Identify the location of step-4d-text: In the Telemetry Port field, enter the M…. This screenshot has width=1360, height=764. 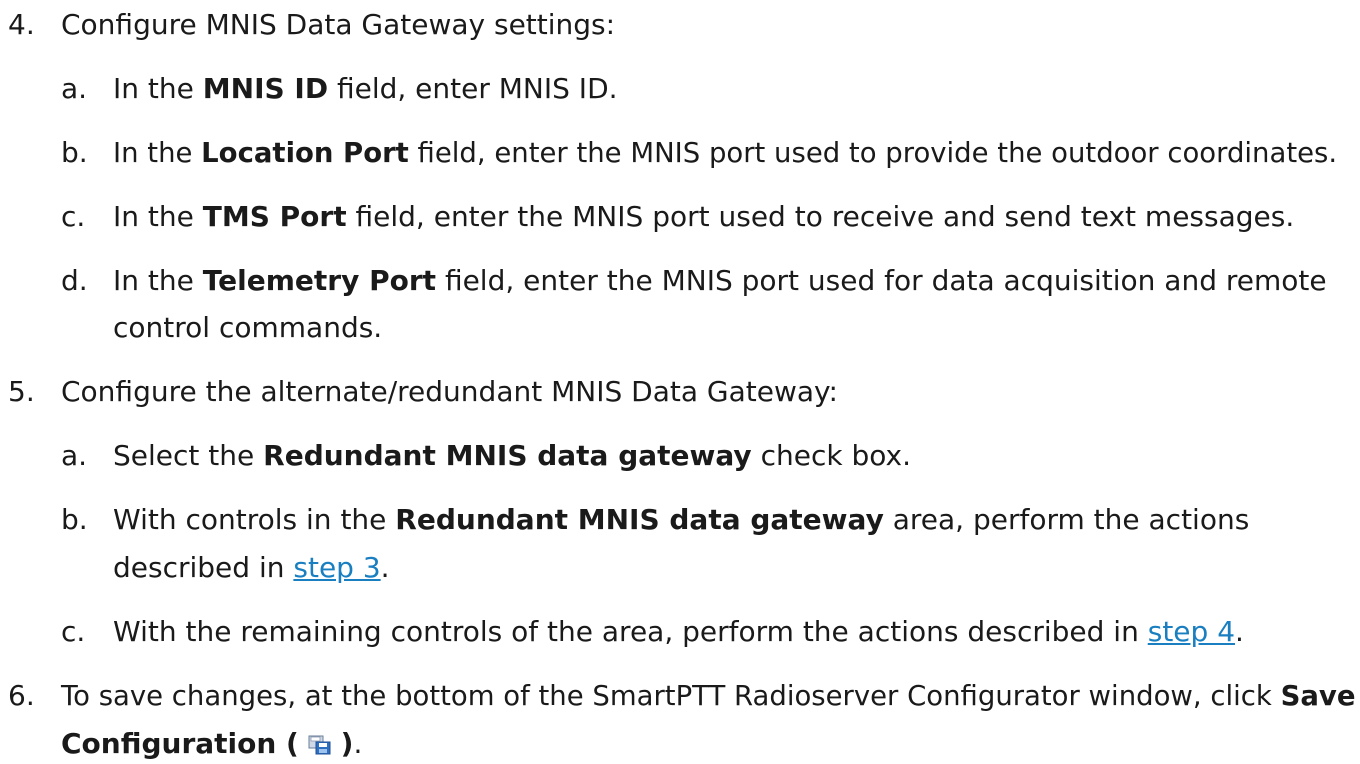
(720, 281).